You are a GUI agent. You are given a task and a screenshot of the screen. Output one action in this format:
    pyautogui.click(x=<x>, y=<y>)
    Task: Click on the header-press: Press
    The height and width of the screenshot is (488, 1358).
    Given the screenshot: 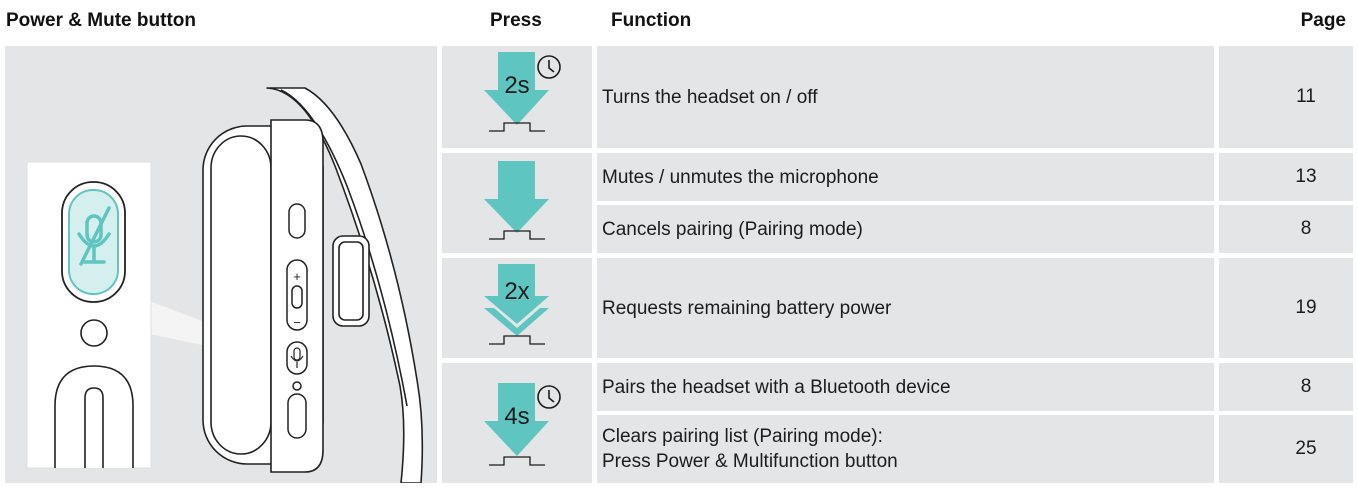 What is the action you would take?
    pyautogui.click(x=516, y=20)
    